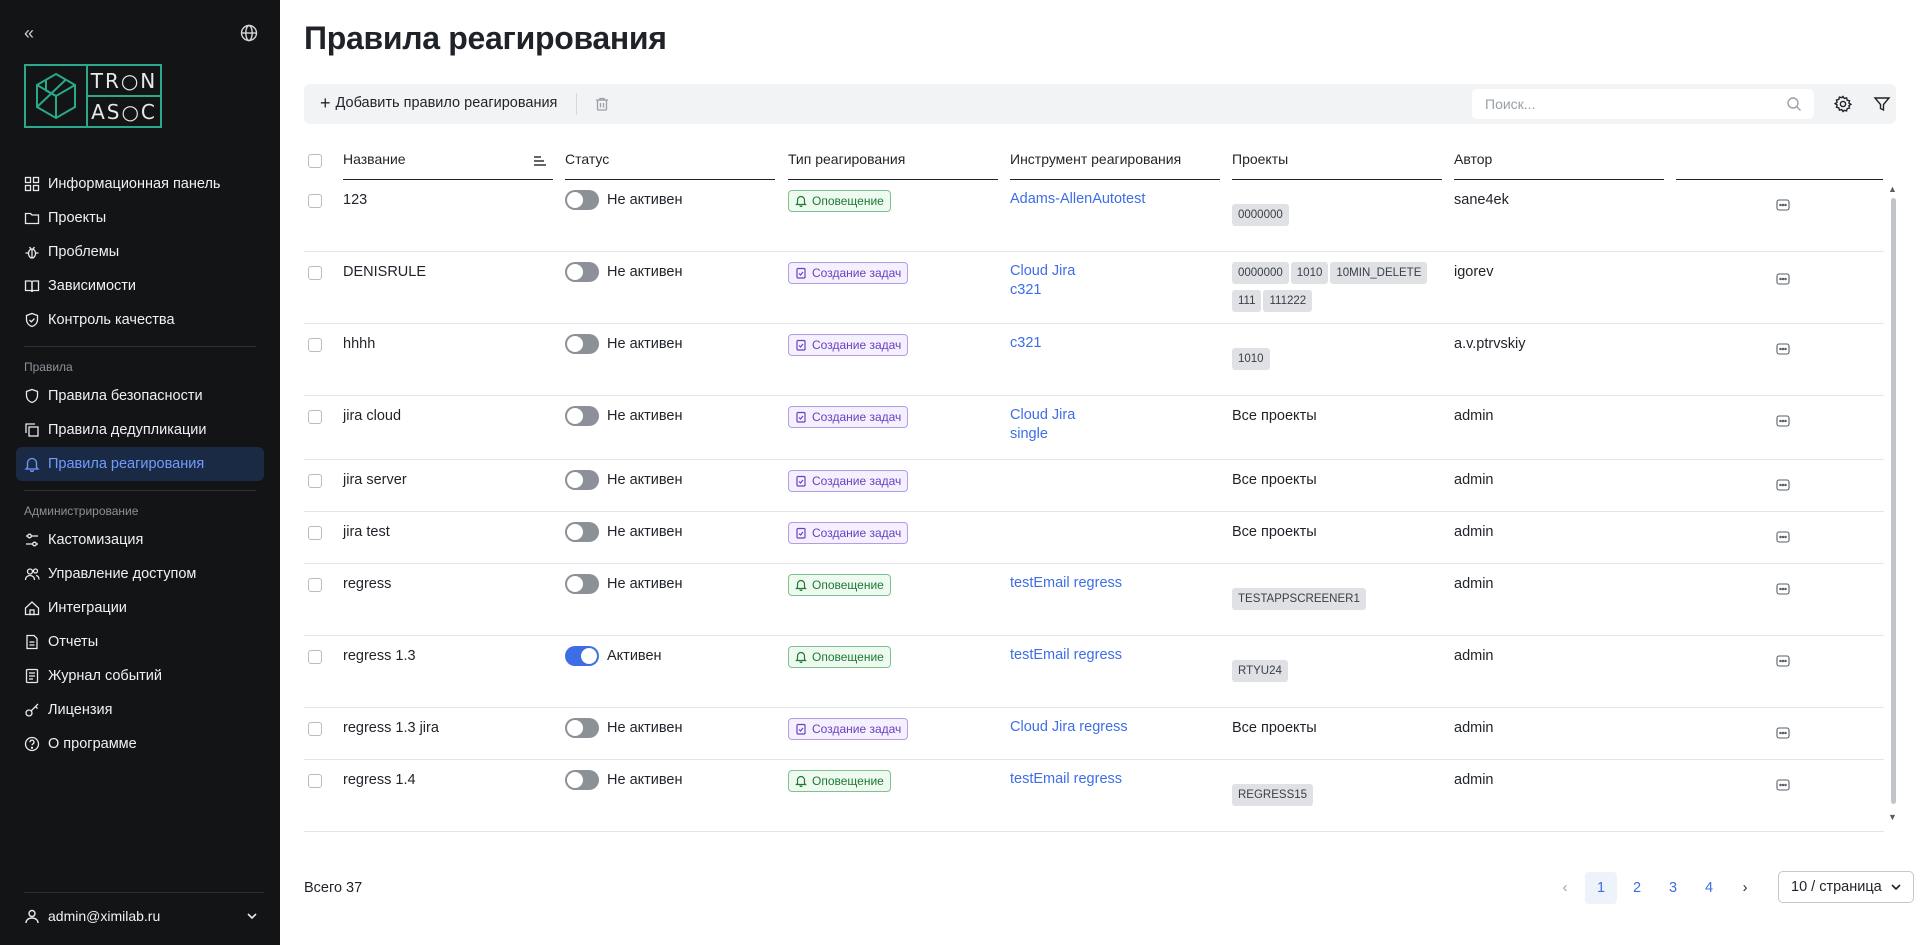 The height and width of the screenshot is (945, 1920). Describe the element at coordinates (140, 676) in the screenshot. I see `sidebar-item-log: Журнал событий` at that location.